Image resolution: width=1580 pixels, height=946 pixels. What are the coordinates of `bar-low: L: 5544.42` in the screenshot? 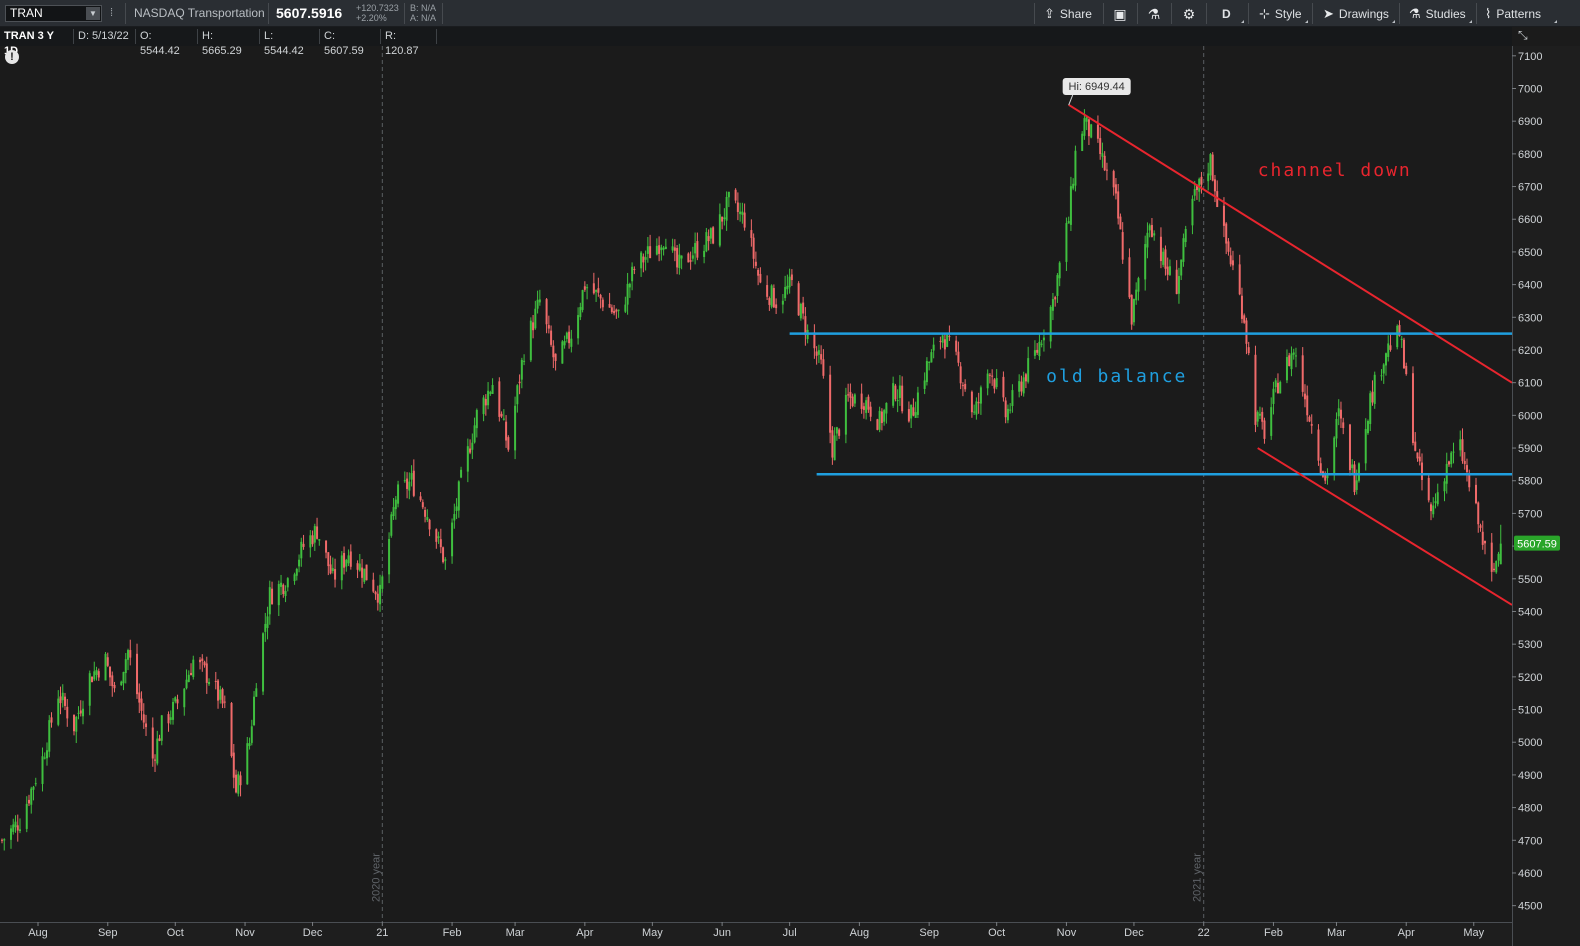 It's located at (290, 43).